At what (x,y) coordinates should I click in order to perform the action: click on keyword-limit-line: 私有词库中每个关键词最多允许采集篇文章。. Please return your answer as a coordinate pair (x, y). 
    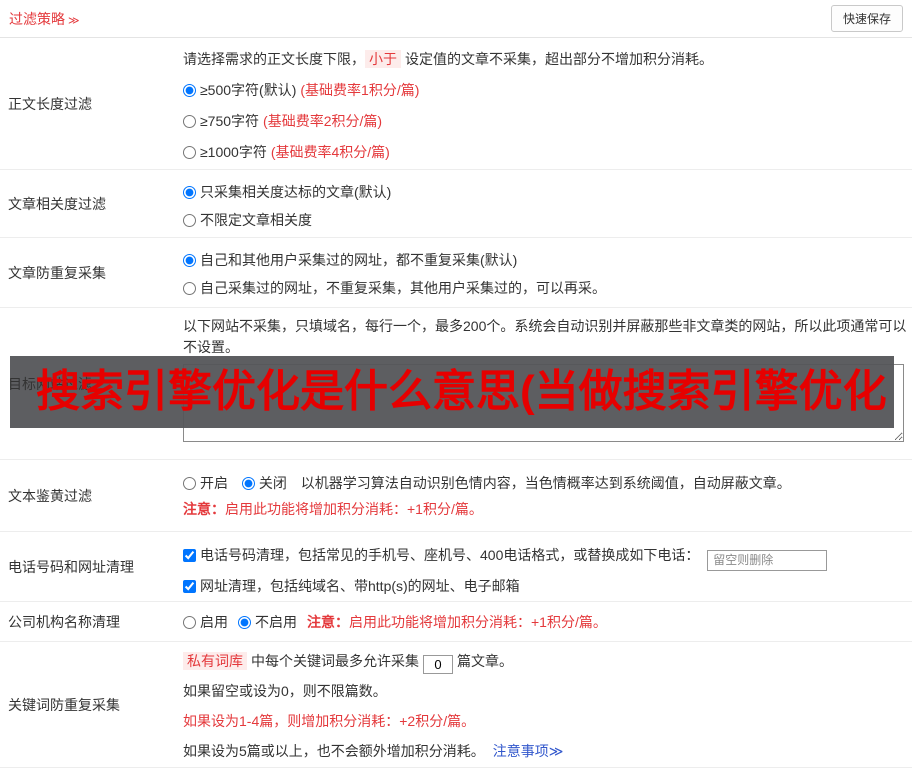
    Looking at the image, I should click on (543, 661).